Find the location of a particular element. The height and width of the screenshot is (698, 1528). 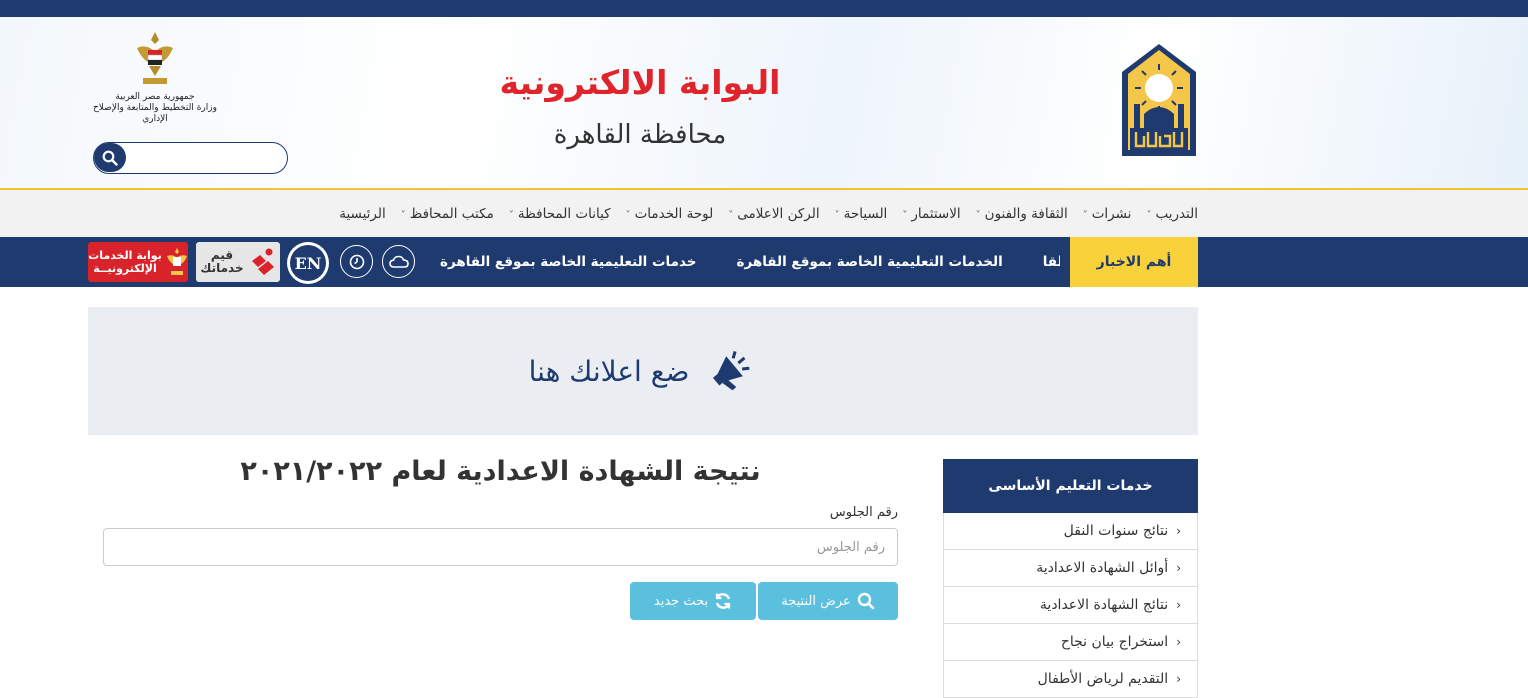

weather-button is located at coordinates (398, 261).